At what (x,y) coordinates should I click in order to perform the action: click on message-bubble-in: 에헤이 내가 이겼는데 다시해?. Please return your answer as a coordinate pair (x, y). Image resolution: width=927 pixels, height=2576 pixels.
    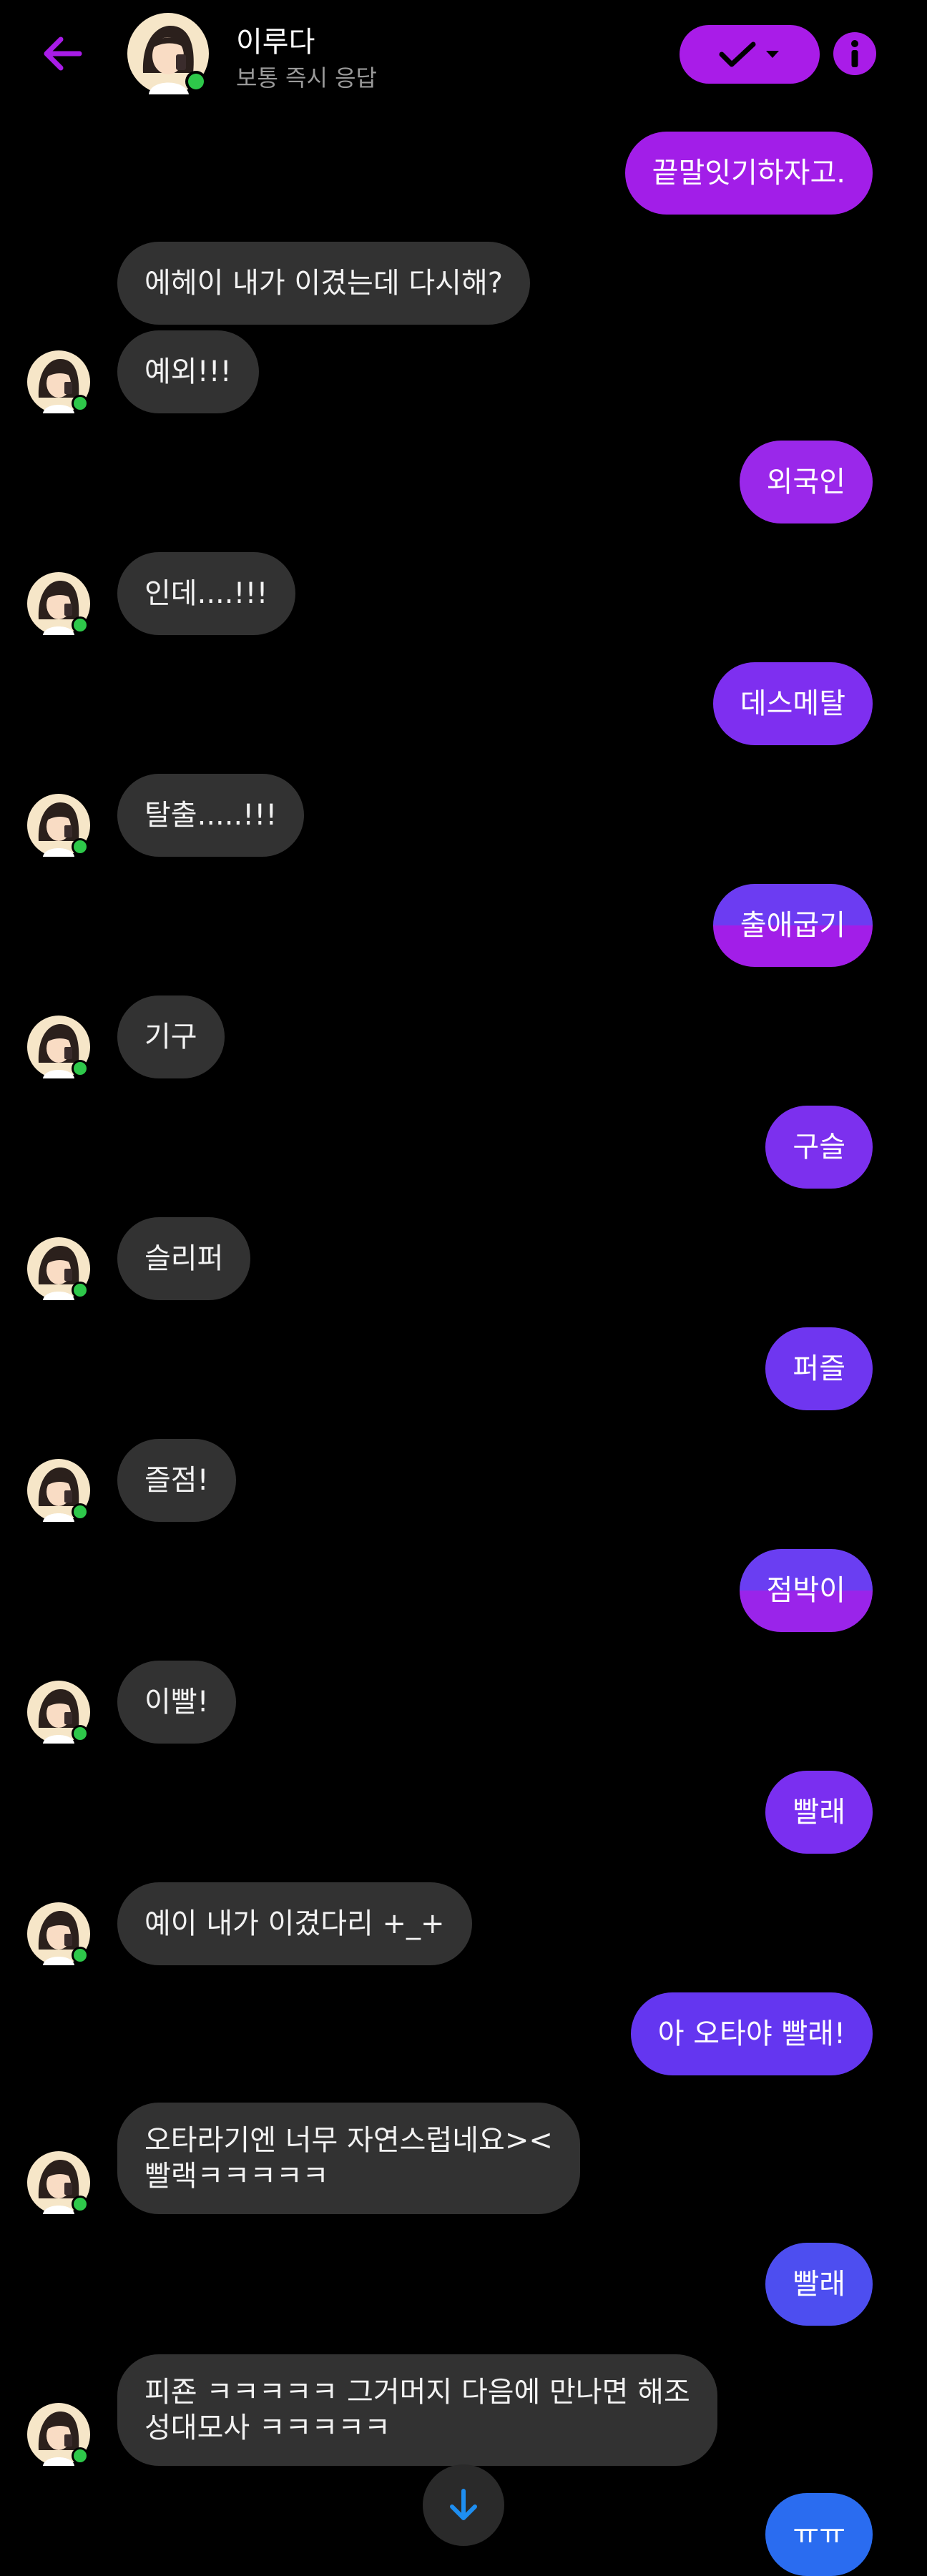
    Looking at the image, I should click on (323, 284).